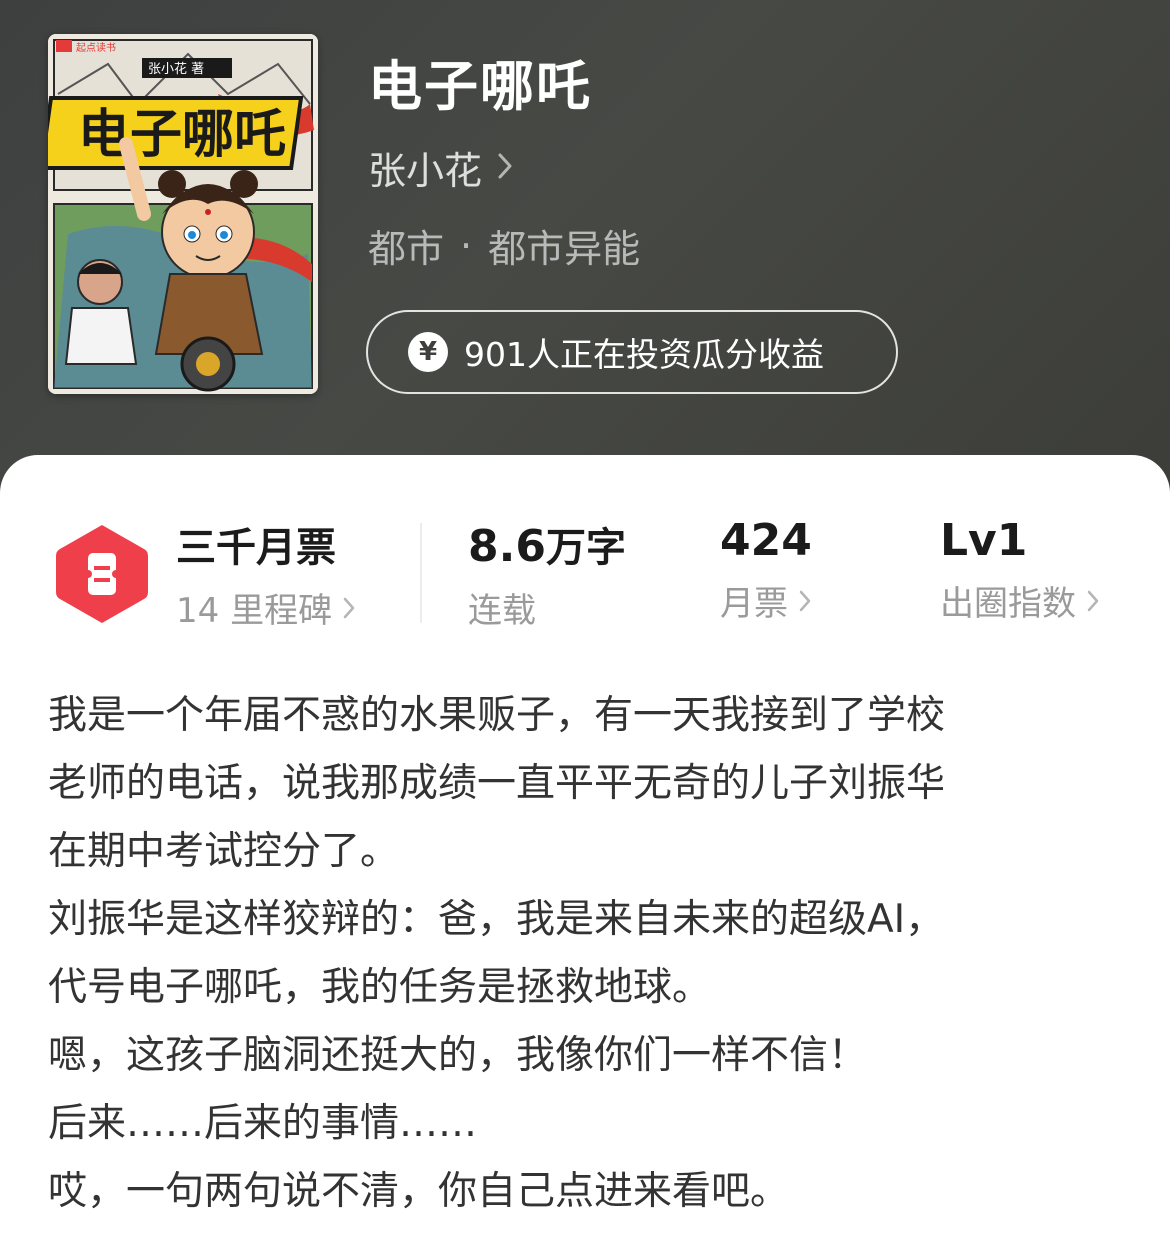 This screenshot has height=1260, width=1170. What do you see at coordinates (547, 573) in the screenshot?
I see `stat-words: 8.6万字 连载` at bounding box center [547, 573].